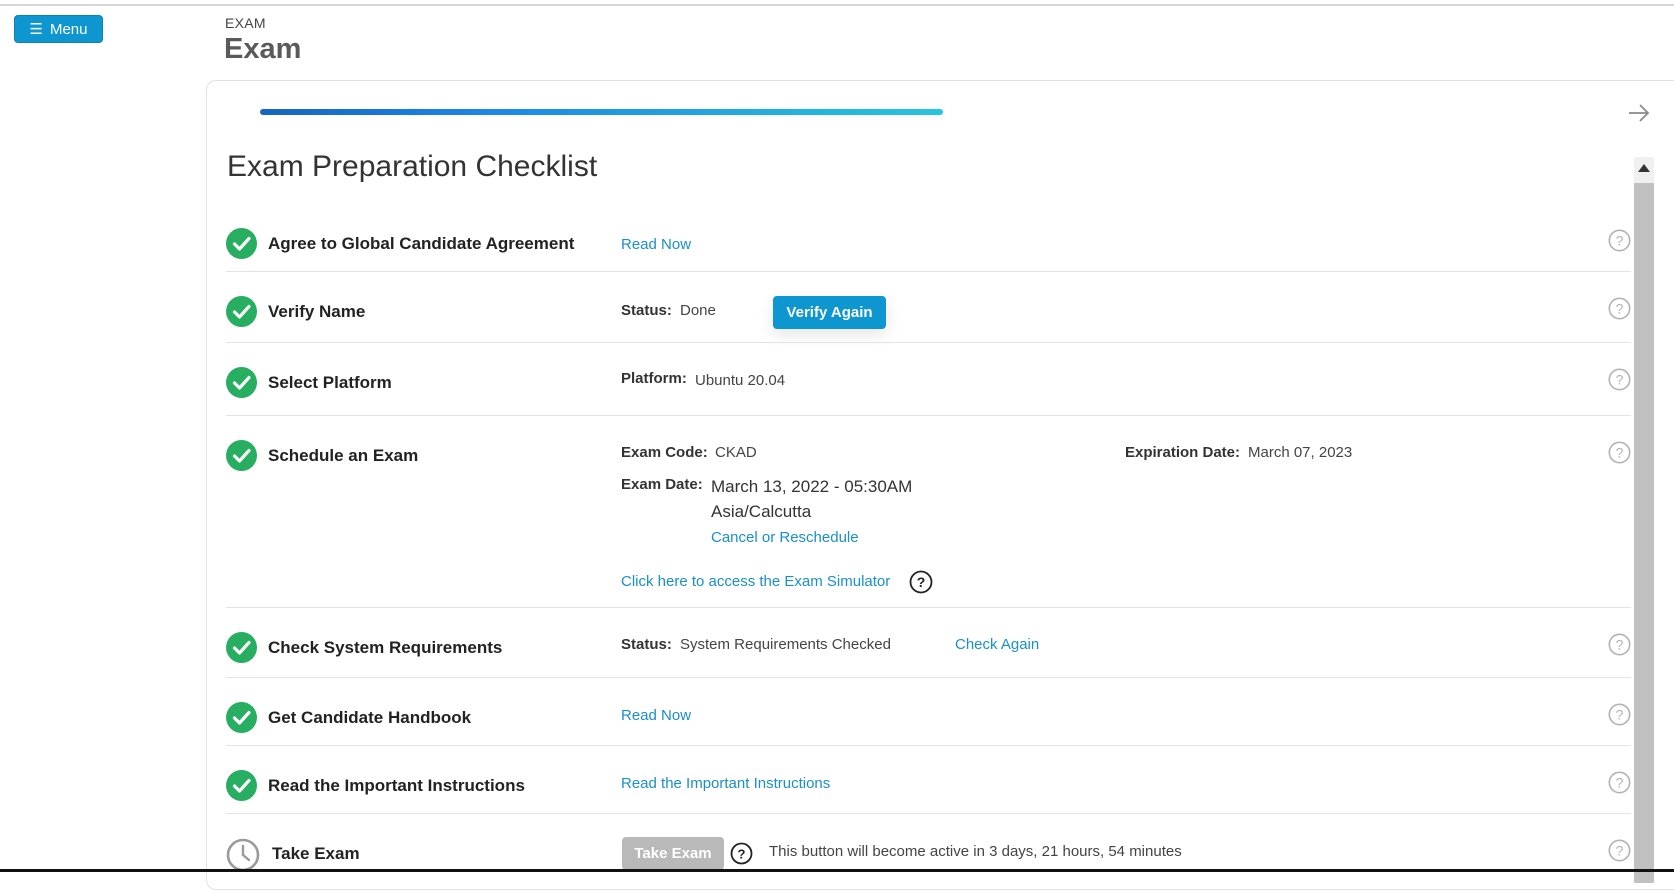 The image size is (1674, 890). I want to click on sysreq-status-value: System Requirements Checked, so click(785, 644).